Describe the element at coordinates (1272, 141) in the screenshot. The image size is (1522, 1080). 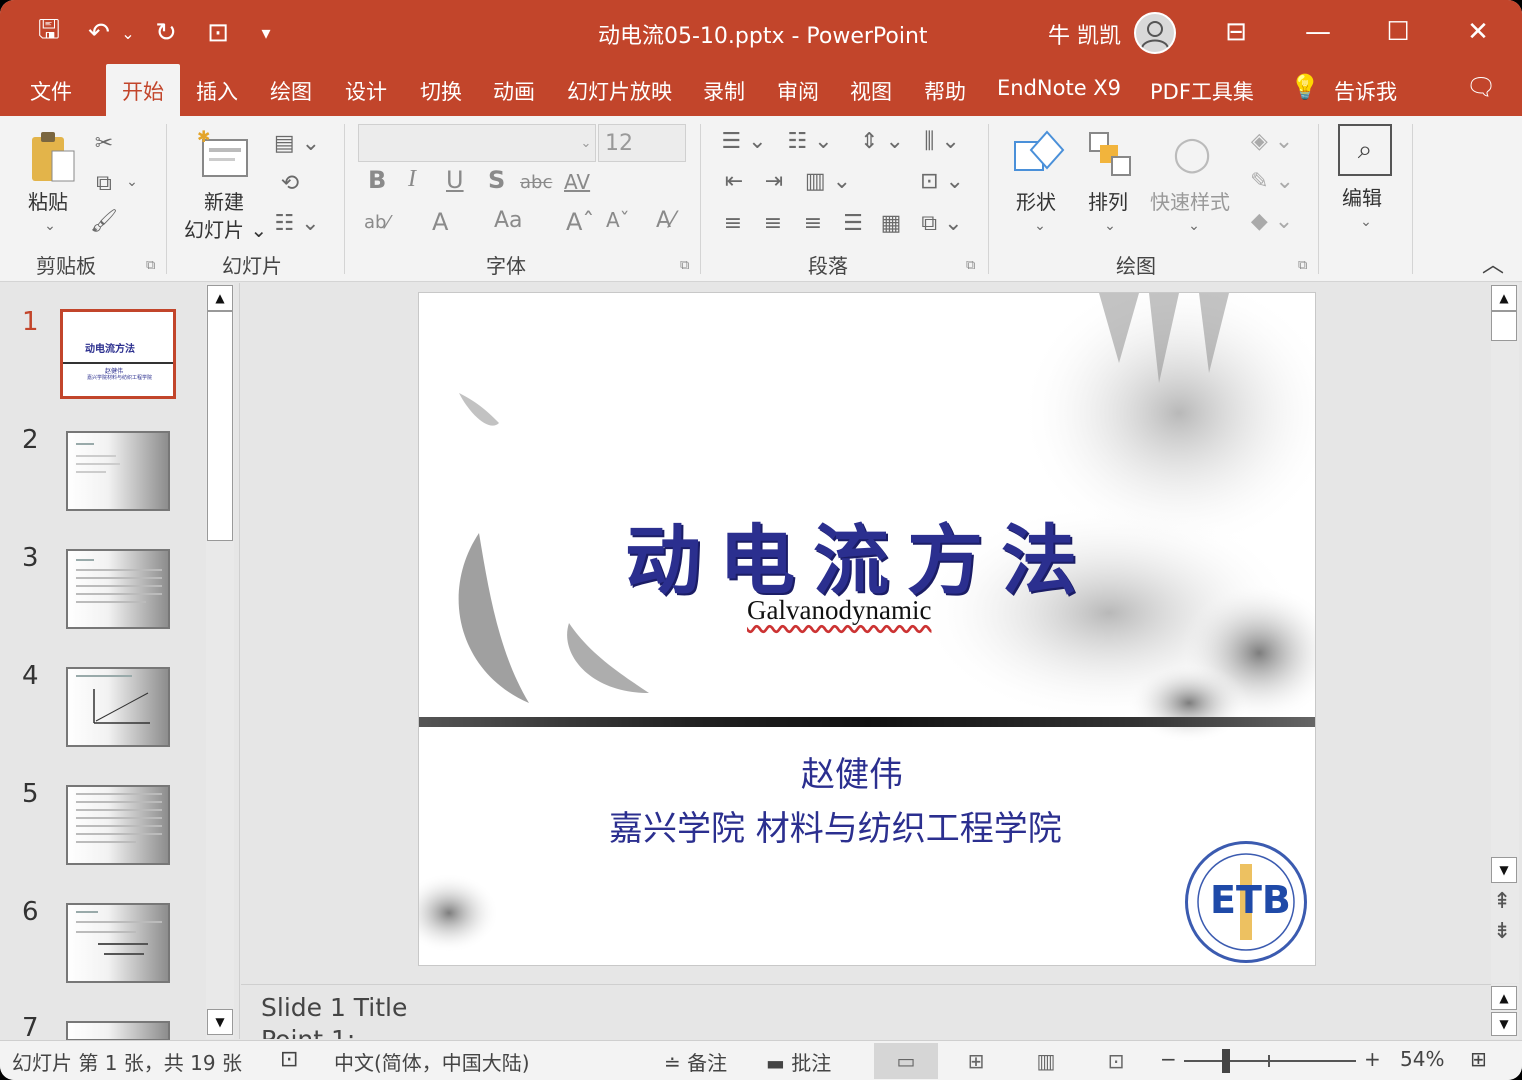
I see `shape-fill-icon: ◈ ⌄` at that location.